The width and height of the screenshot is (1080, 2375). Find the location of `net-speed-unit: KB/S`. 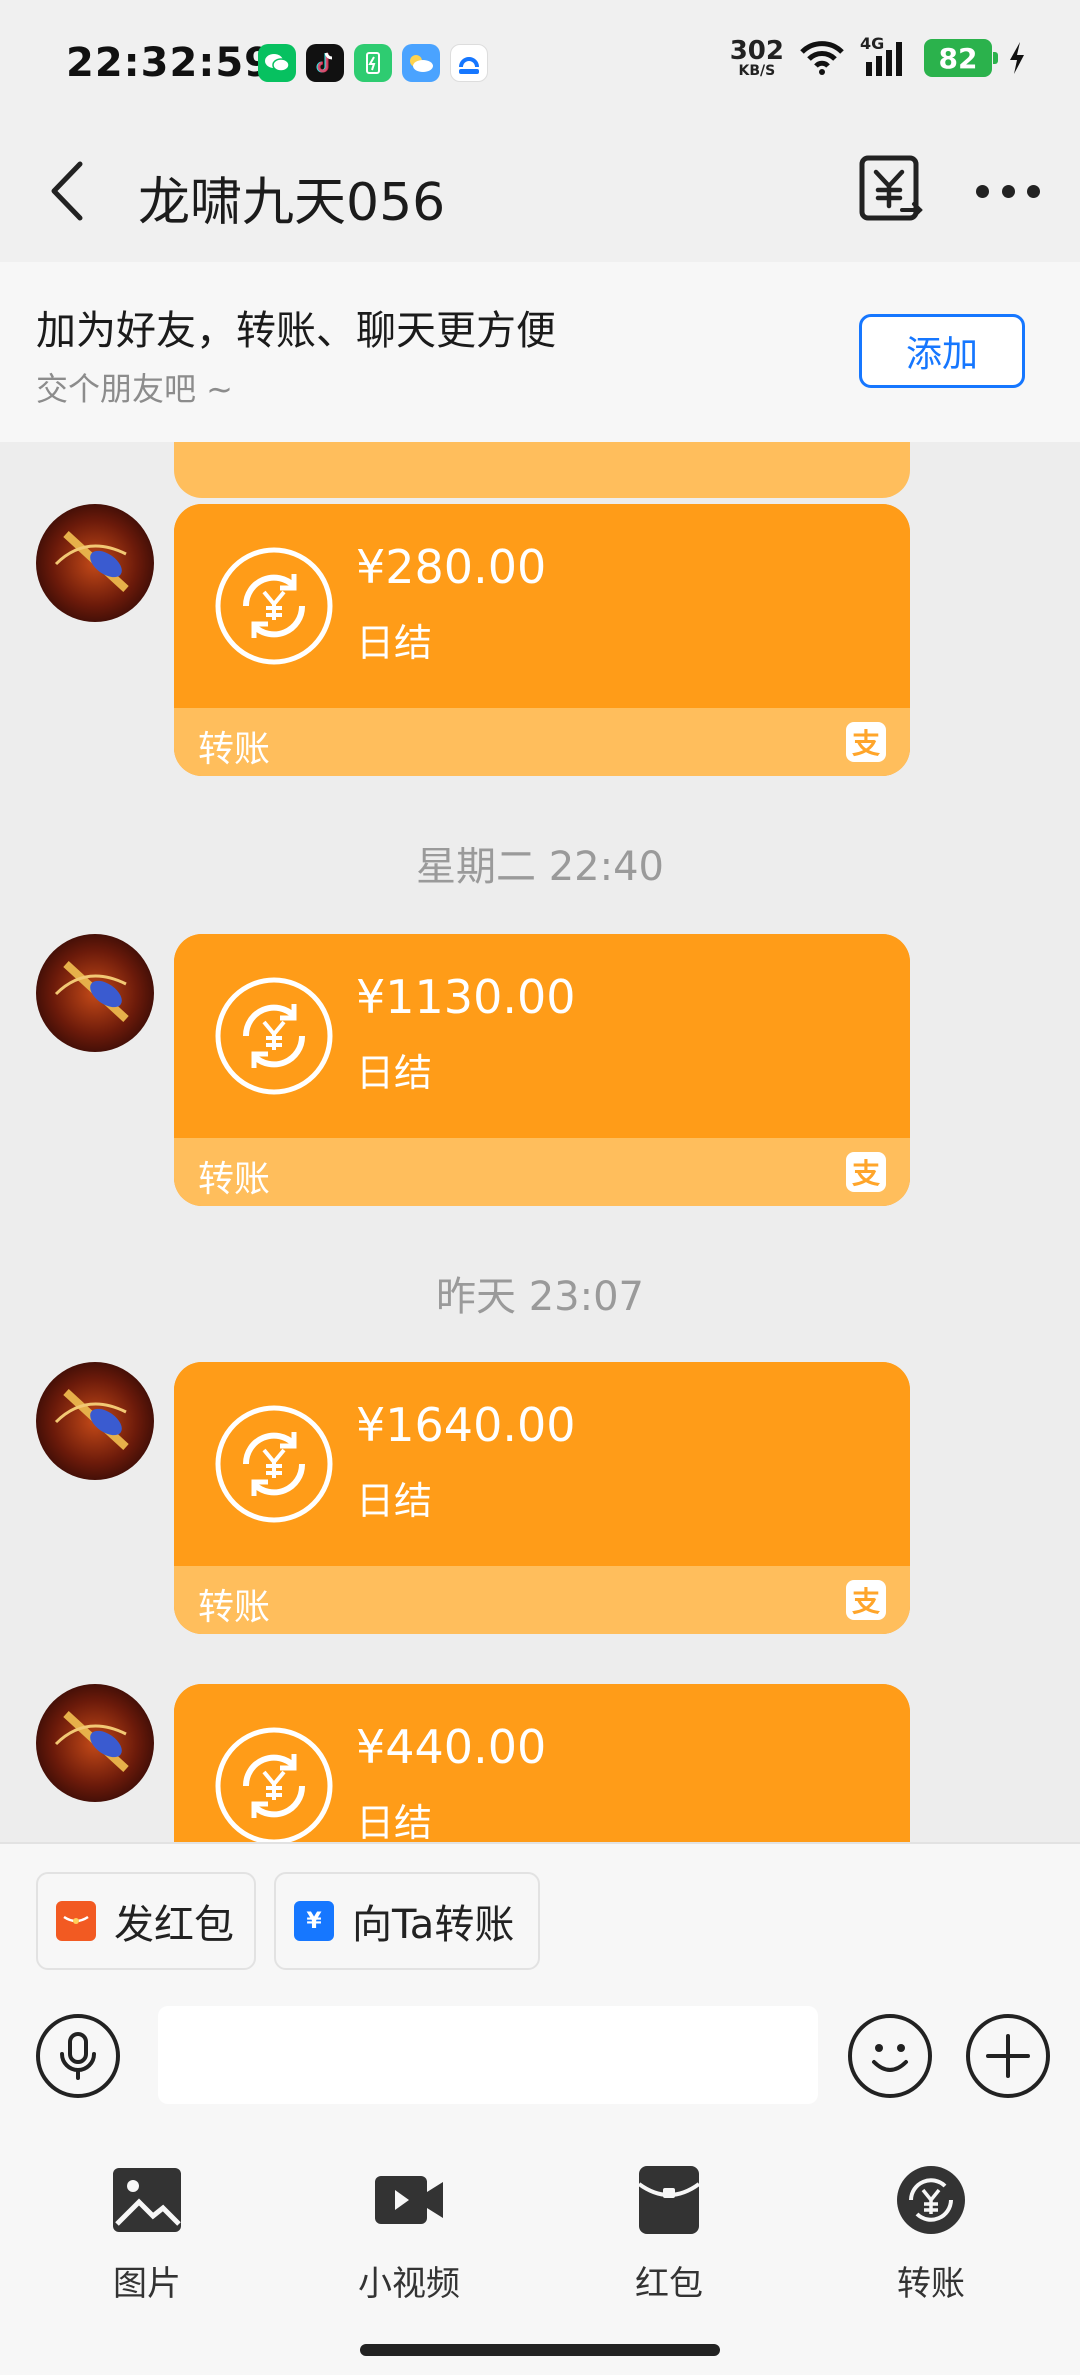

net-speed-unit: KB/S is located at coordinates (757, 71).